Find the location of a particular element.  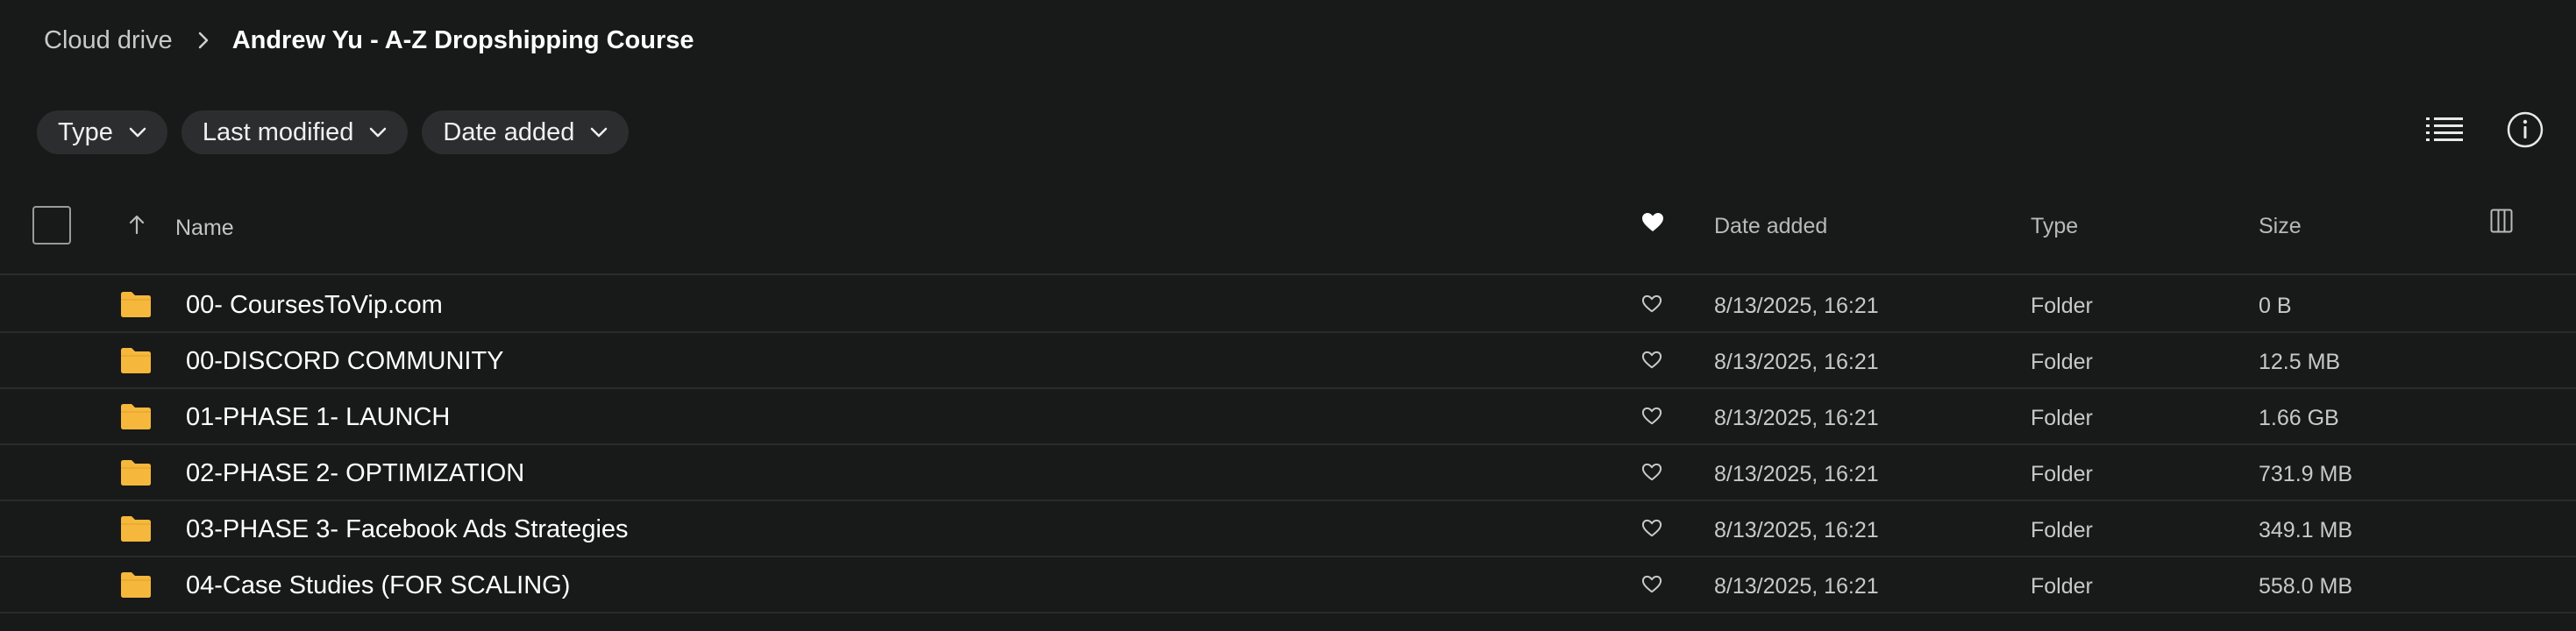

table-header: Name Date added Type Size is located at coordinates (1288, 235).